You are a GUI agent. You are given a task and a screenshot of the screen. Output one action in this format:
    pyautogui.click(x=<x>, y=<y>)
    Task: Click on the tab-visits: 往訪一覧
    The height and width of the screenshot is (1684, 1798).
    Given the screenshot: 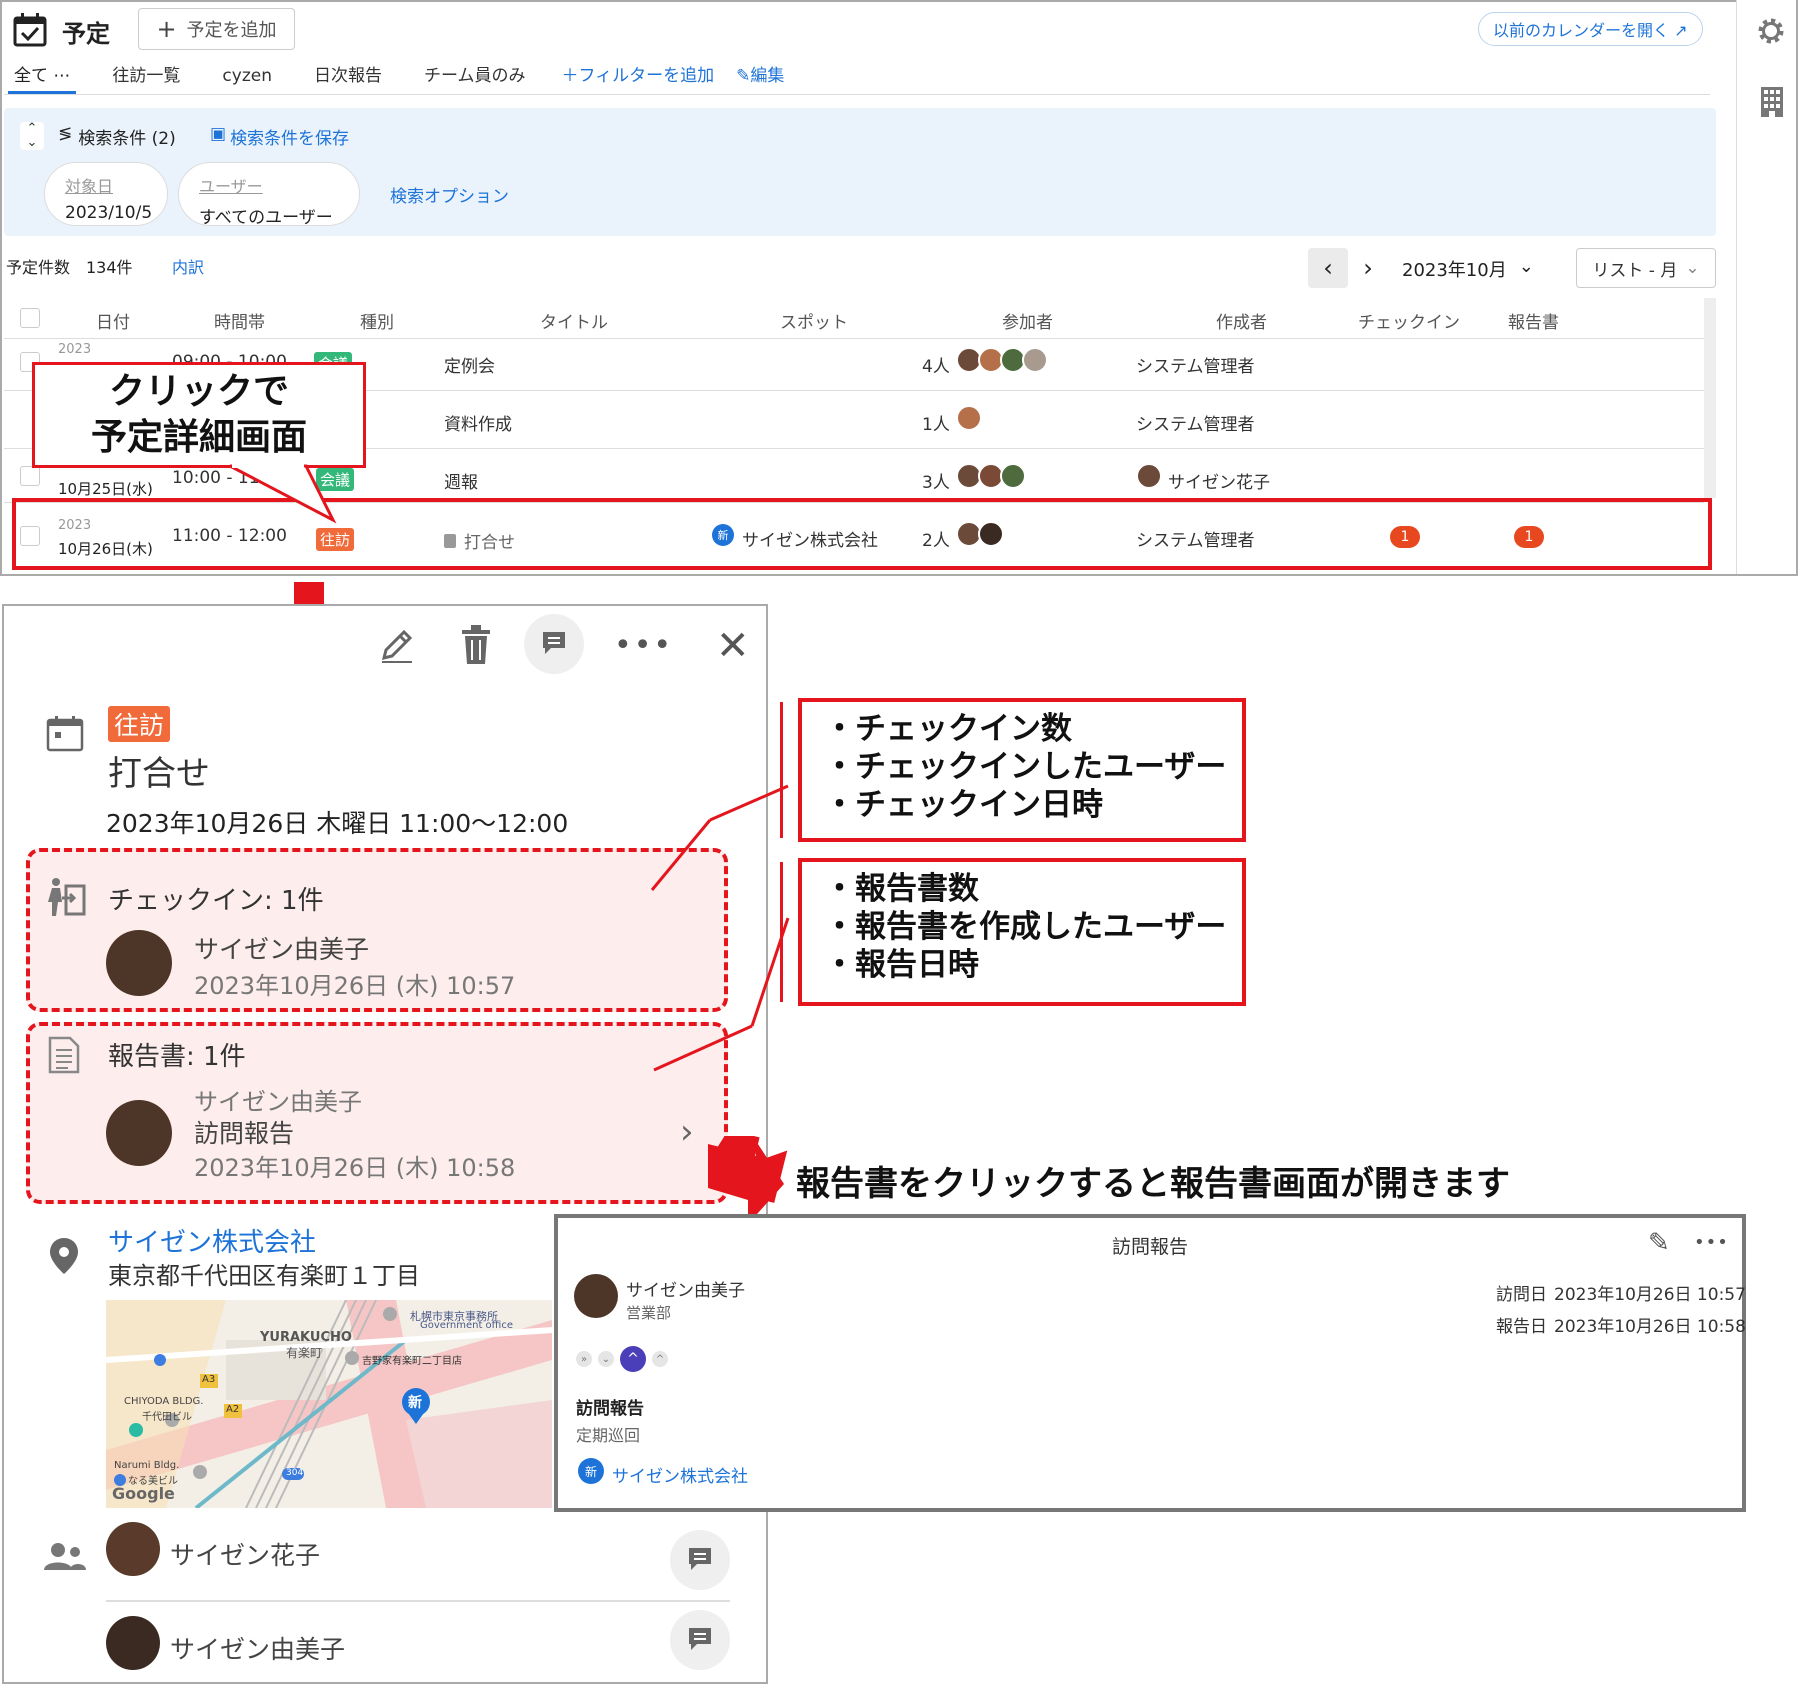 What is the action you would take?
    pyautogui.click(x=146, y=79)
    